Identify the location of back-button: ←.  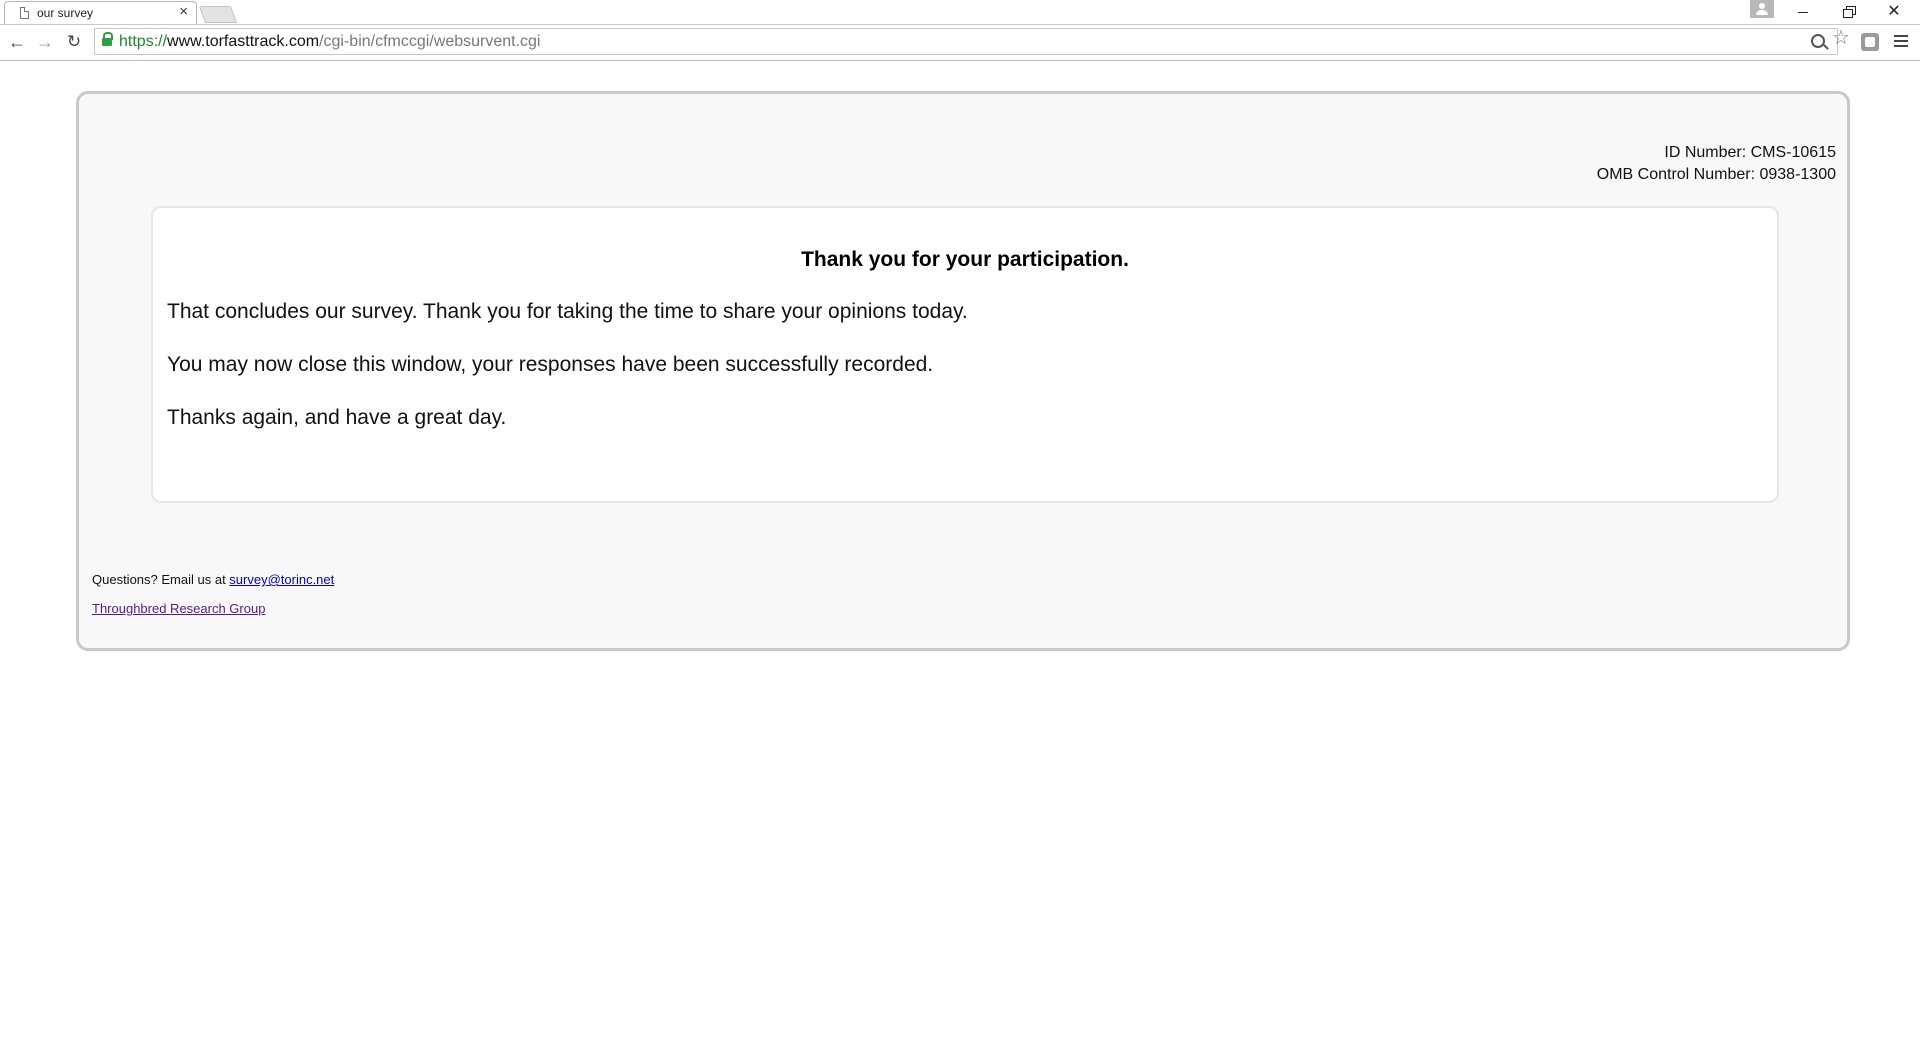
(17, 42).